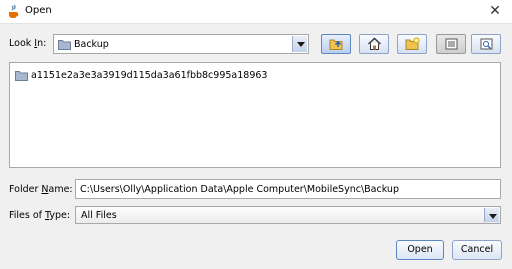 The image size is (512, 269). What do you see at coordinates (60, 215) in the screenshot?
I see `files-of-type-label-post: ype:` at bounding box center [60, 215].